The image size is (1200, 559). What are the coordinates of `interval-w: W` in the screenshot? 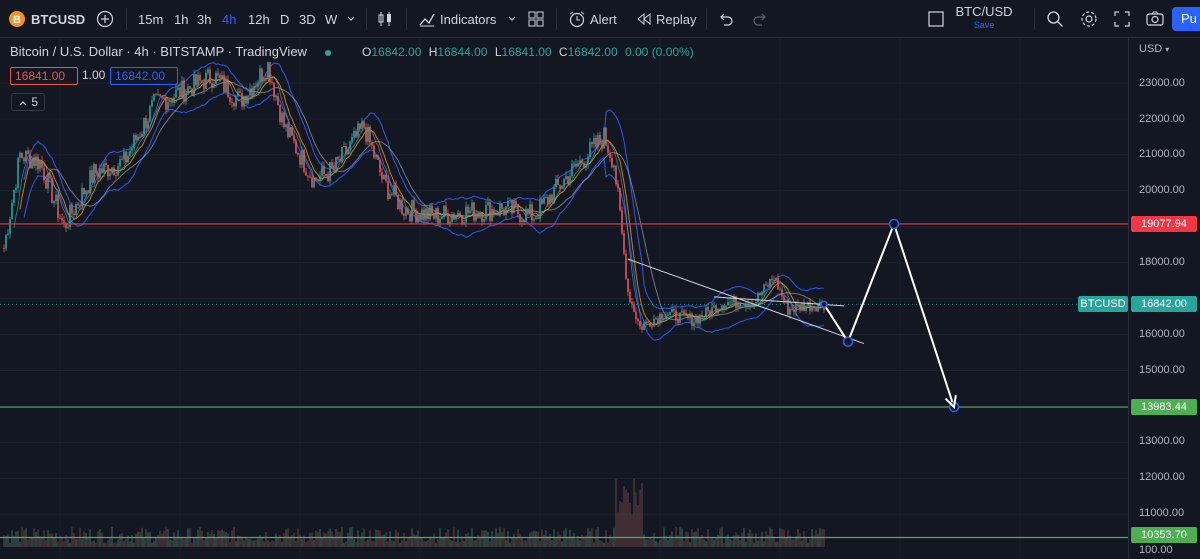 It's located at (331, 19).